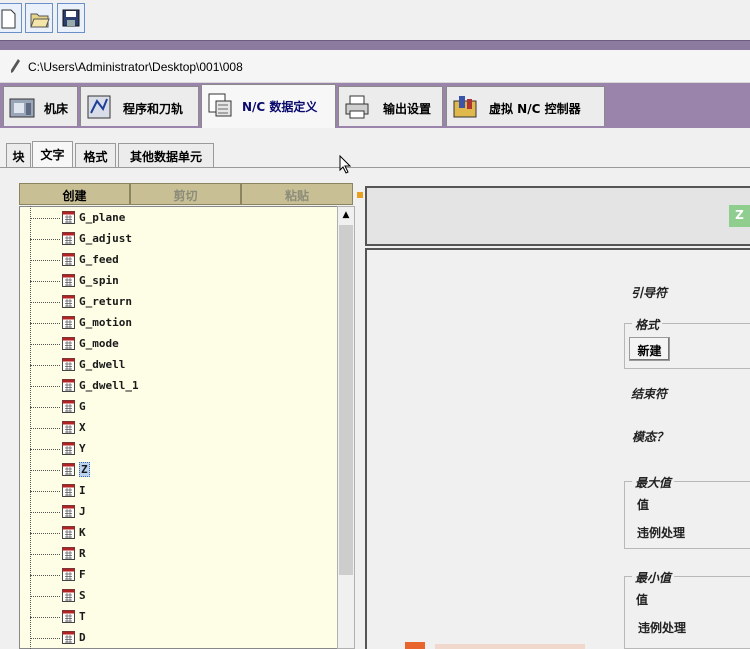 The height and width of the screenshot is (649, 750). I want to click on open-file-button, so click(39, 18).